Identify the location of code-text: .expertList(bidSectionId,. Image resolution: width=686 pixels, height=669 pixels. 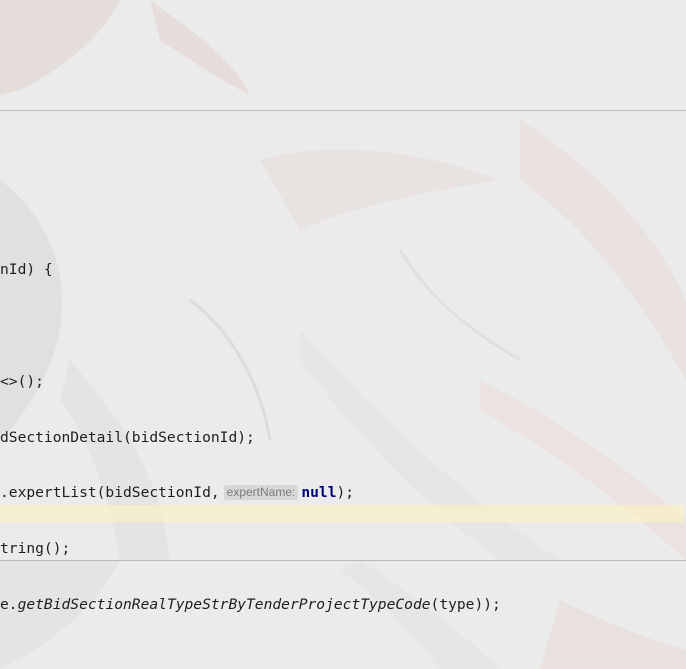
(110, 493).